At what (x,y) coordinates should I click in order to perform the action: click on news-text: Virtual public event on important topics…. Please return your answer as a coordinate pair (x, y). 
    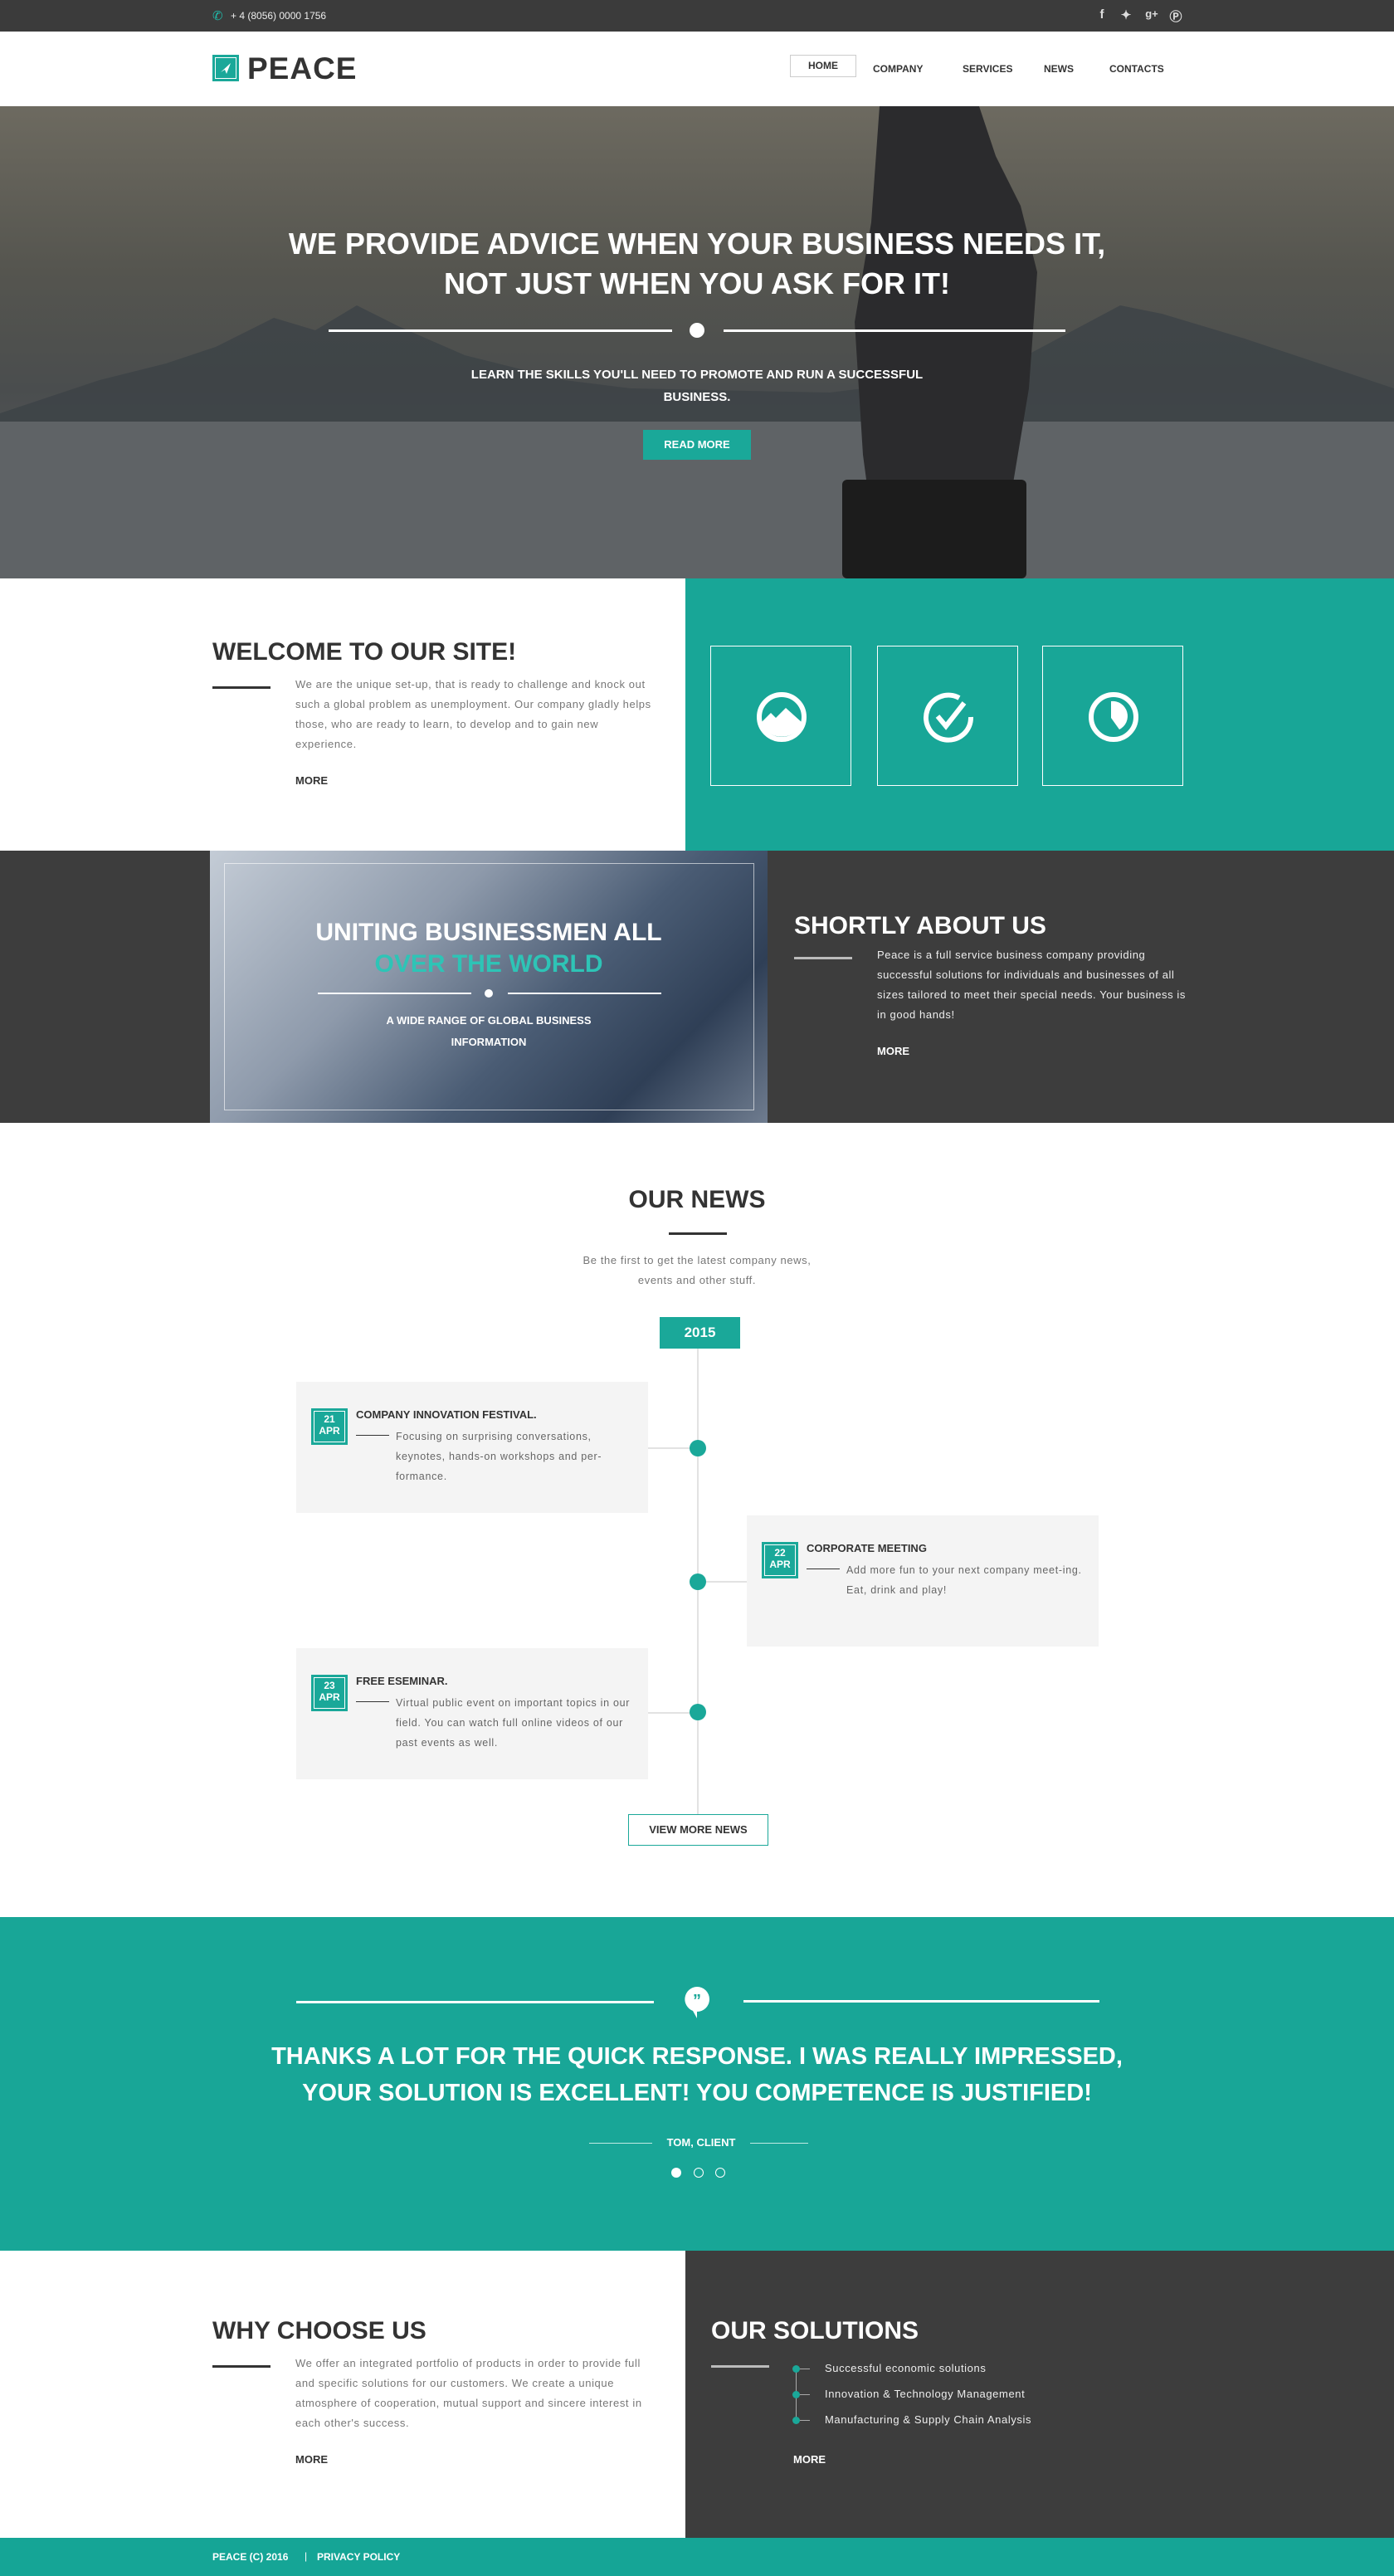
    Looking at the image, I should click on (513, 1723).